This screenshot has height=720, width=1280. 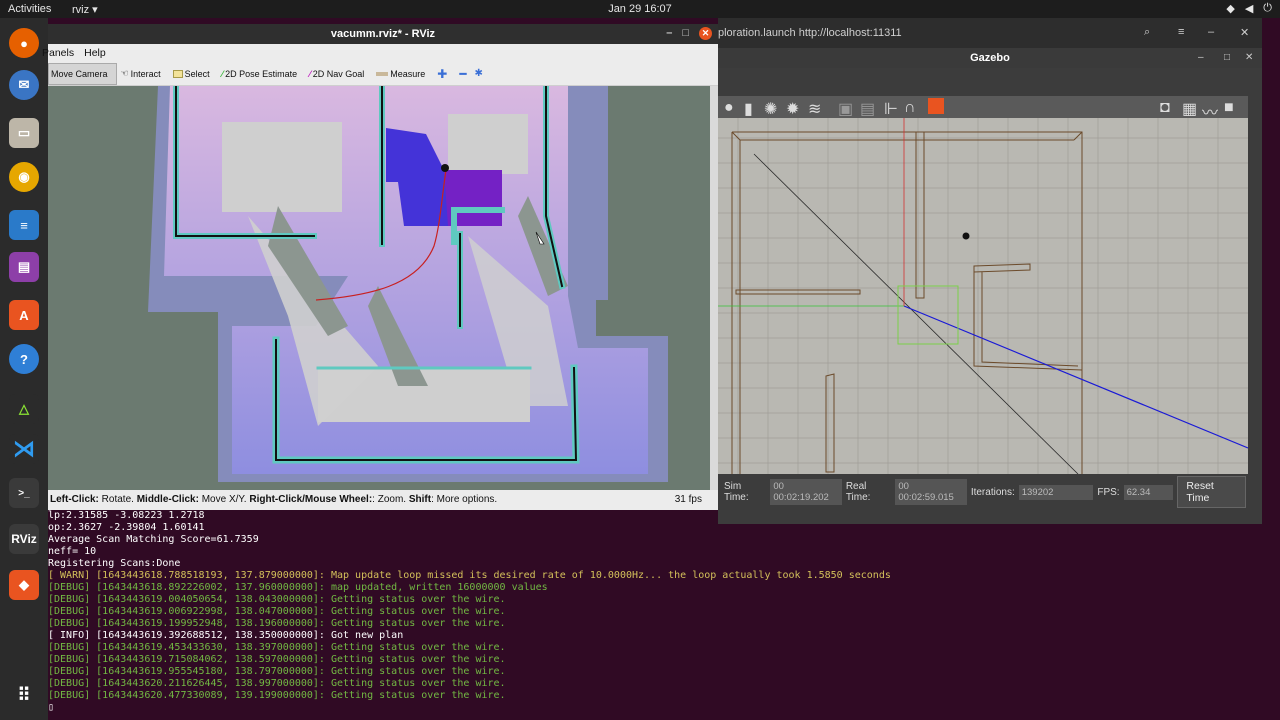 I want to click on fps-value: 62.34, so click(x=1148, y=492).